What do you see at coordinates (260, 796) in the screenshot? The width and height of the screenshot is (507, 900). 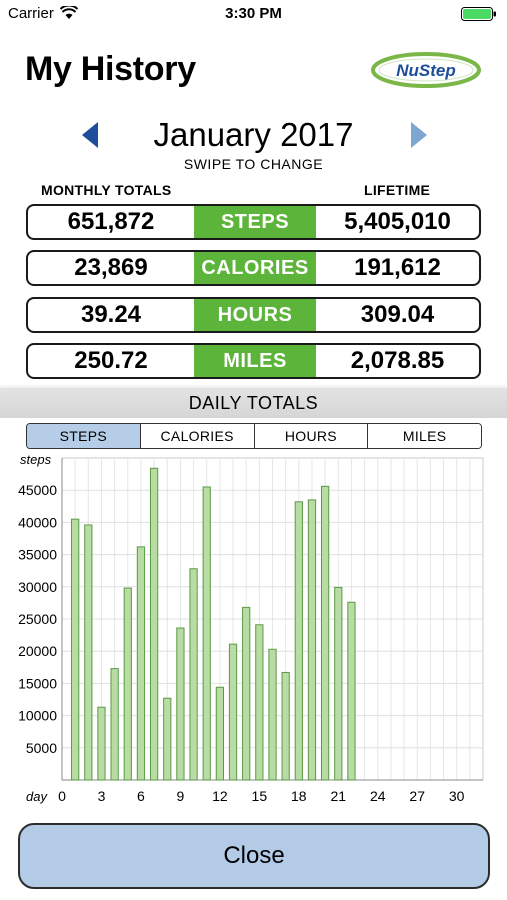 I see `x-tick-label: 15` at bounding box center [260, 796].